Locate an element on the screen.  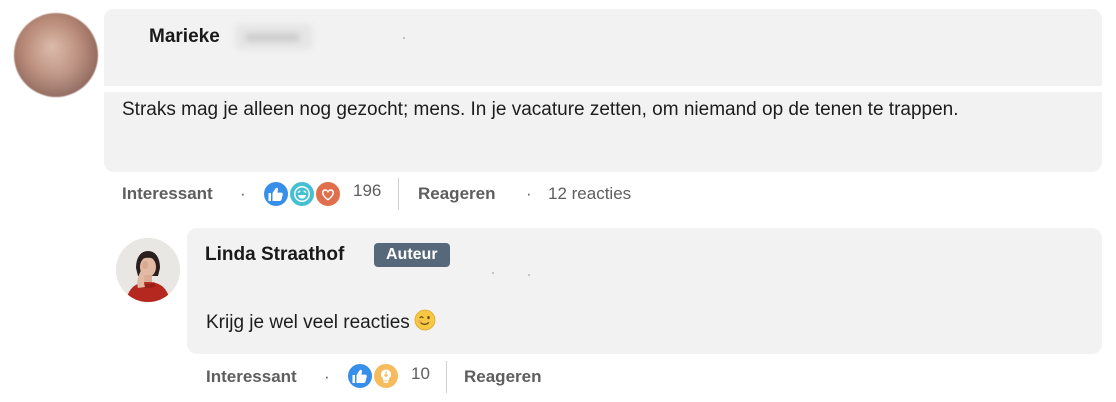
reaction-count: 10 is located at coordinates (420, 374).